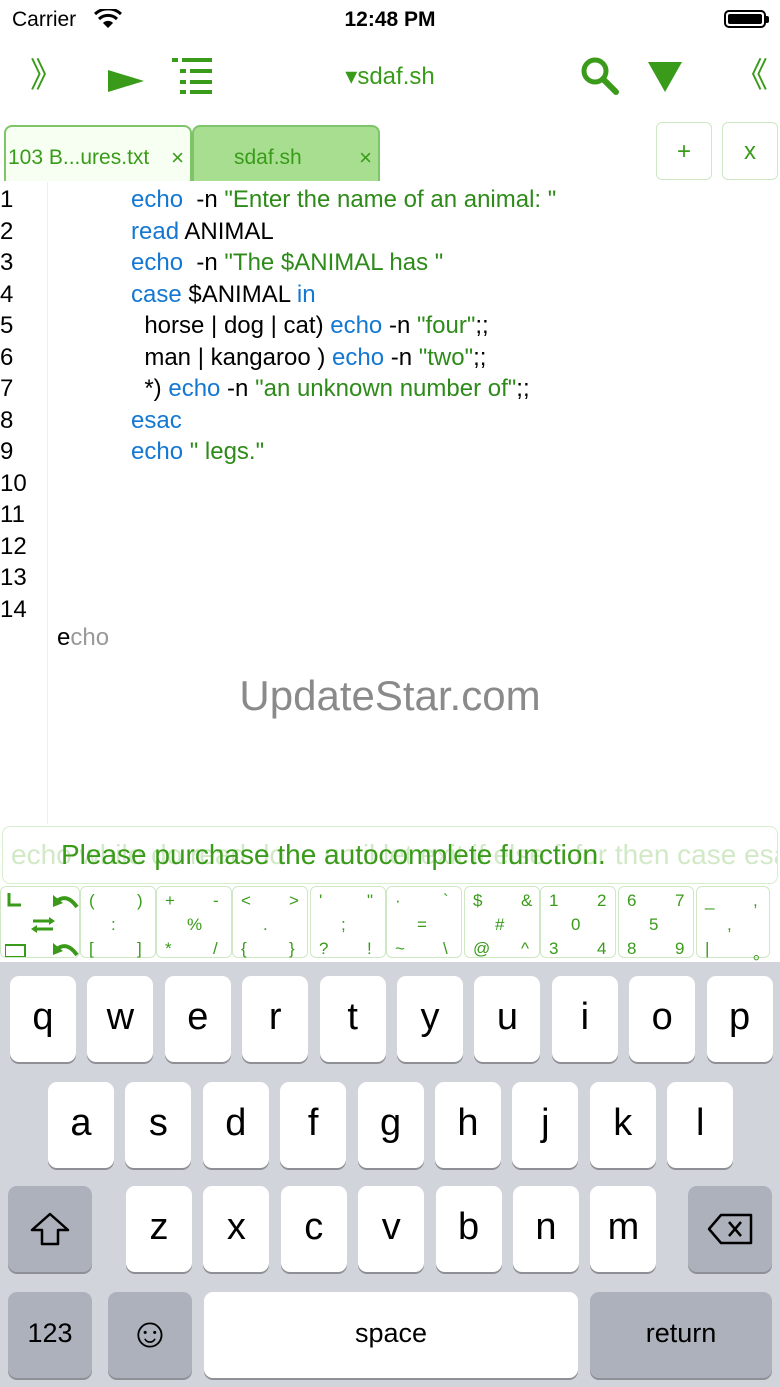 The height and width of the screenshot is (1387, 780). I want to click on tab-file-txt: 103 B...ures.txt ×, so click(98, 153).